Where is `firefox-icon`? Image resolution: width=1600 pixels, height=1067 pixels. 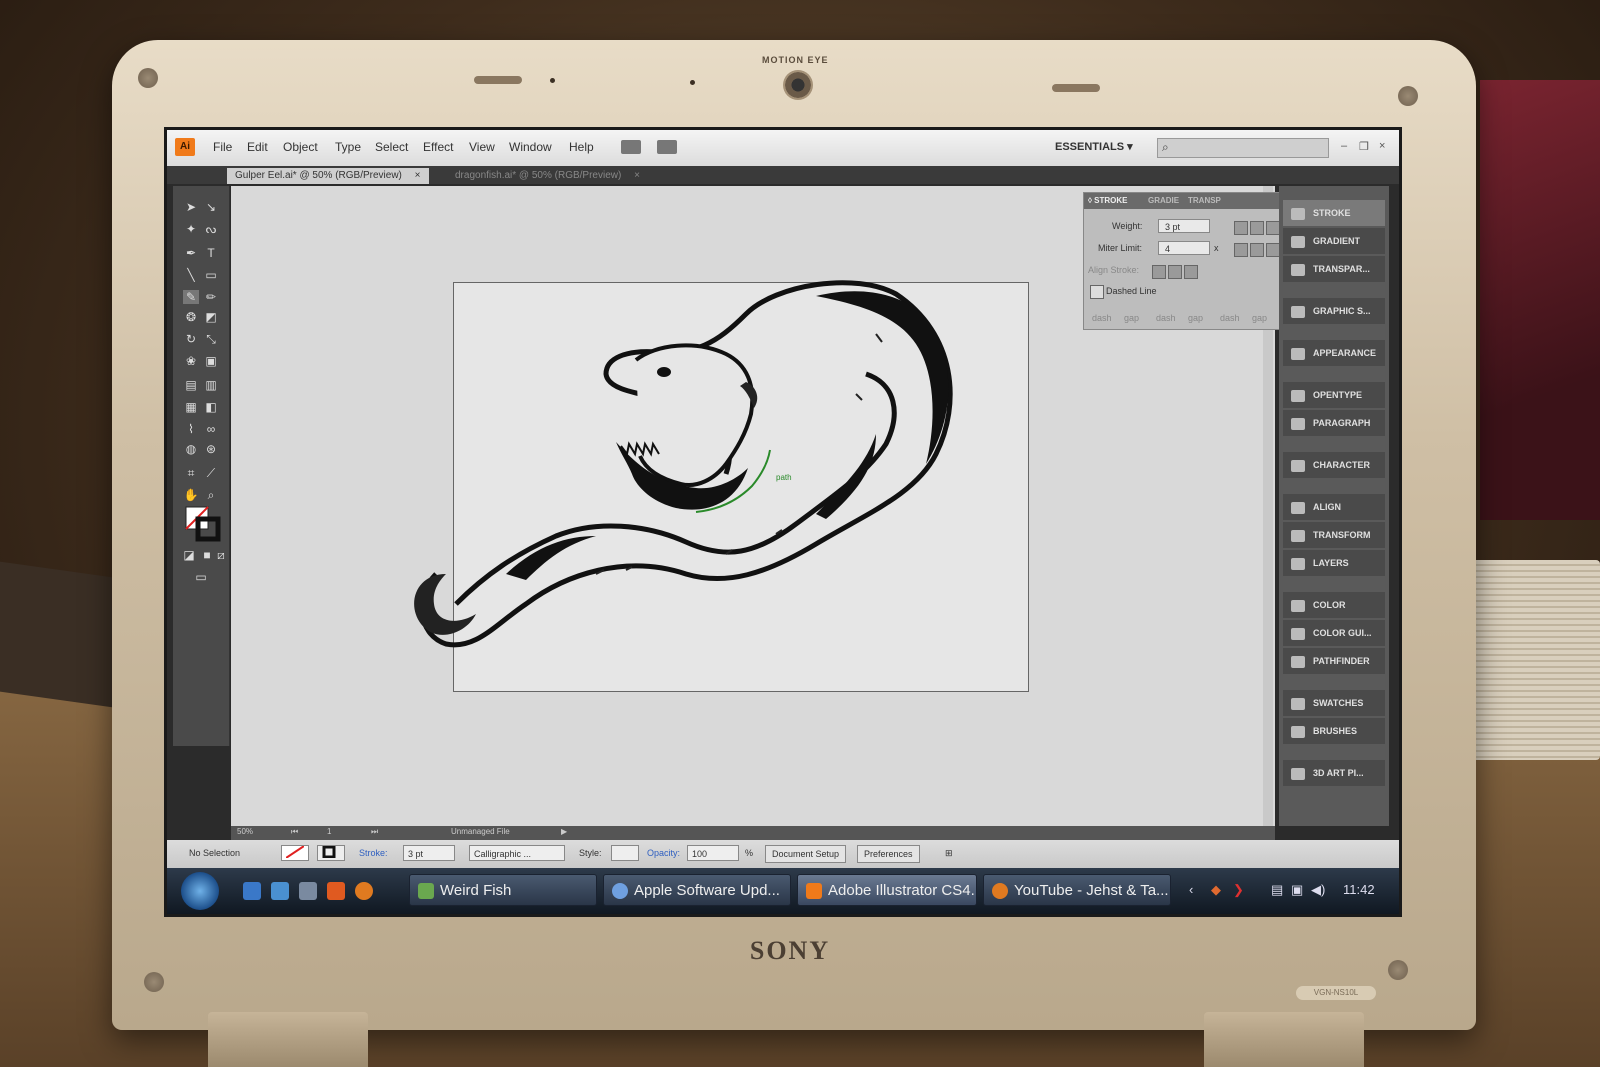 firefox-icon is located at coordinates (364, 891).